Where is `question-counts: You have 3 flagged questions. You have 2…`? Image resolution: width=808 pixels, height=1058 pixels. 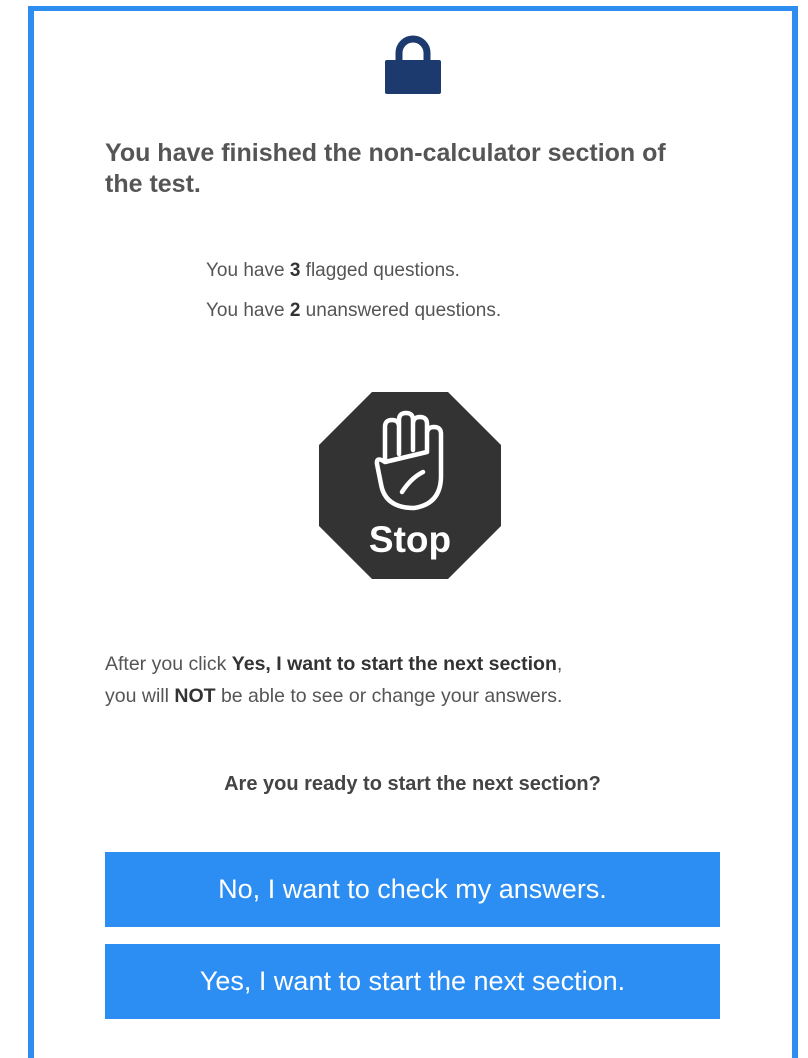 question-counts: You have 3 flagged questions. You have 2… is located at coordinates (353, 296).